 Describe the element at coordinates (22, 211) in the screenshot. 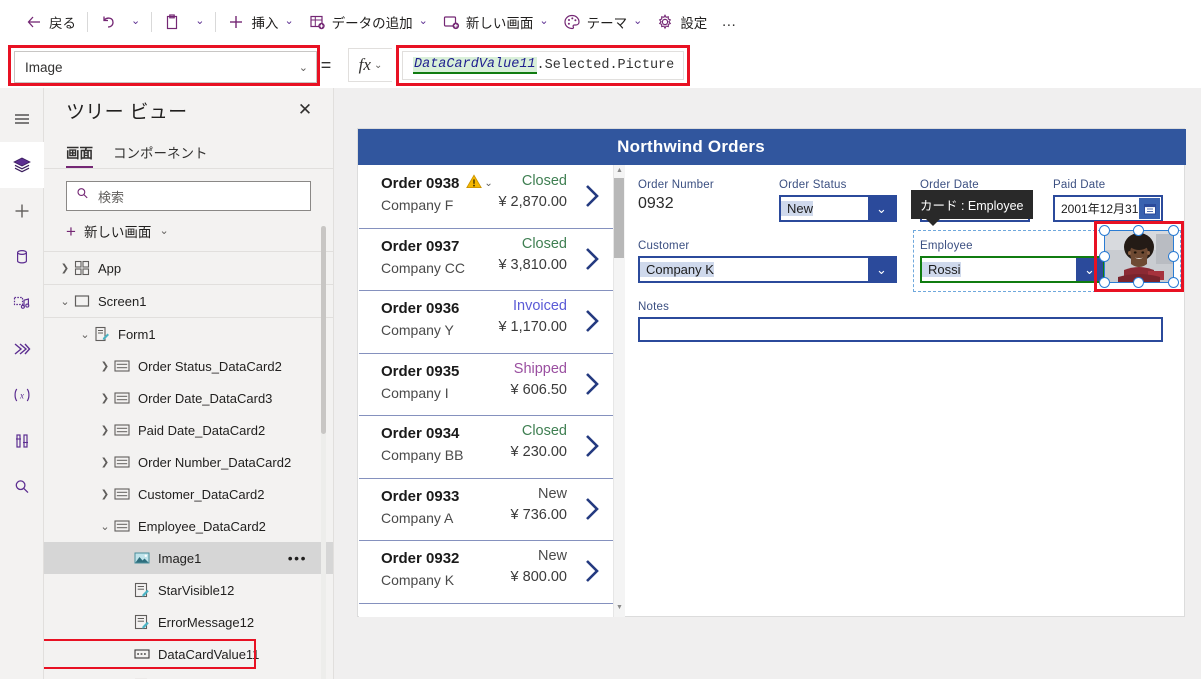

I see `rail-insert-button` at that location.